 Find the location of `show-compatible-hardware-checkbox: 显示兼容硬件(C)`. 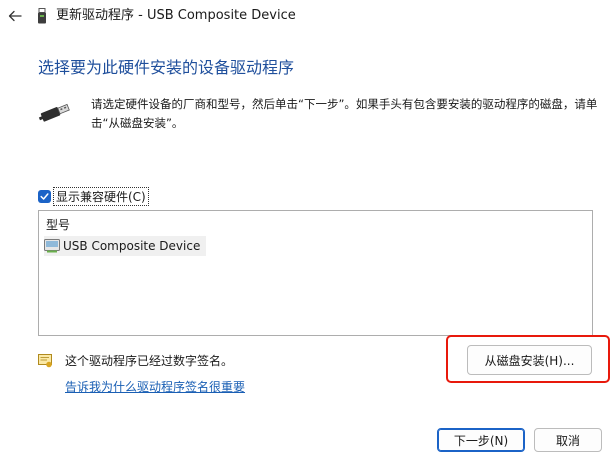

show-compatible-hardware-checkbox: 显示兼容硬件(C) is located at coordinates (93, 196).